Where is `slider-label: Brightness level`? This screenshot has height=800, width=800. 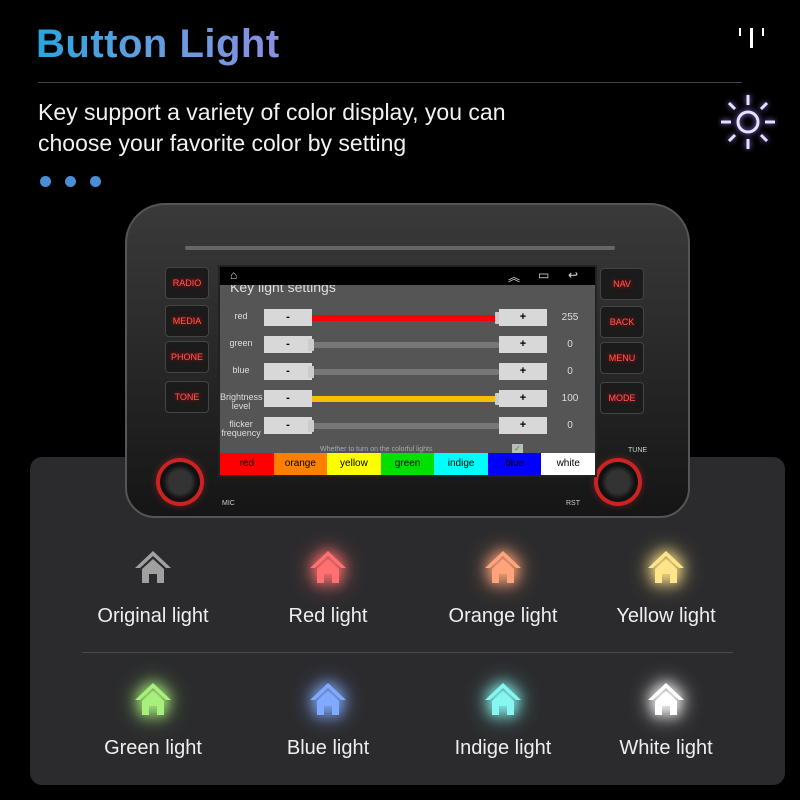 slider-label: Brightness level is located at coordinates (241, 401).